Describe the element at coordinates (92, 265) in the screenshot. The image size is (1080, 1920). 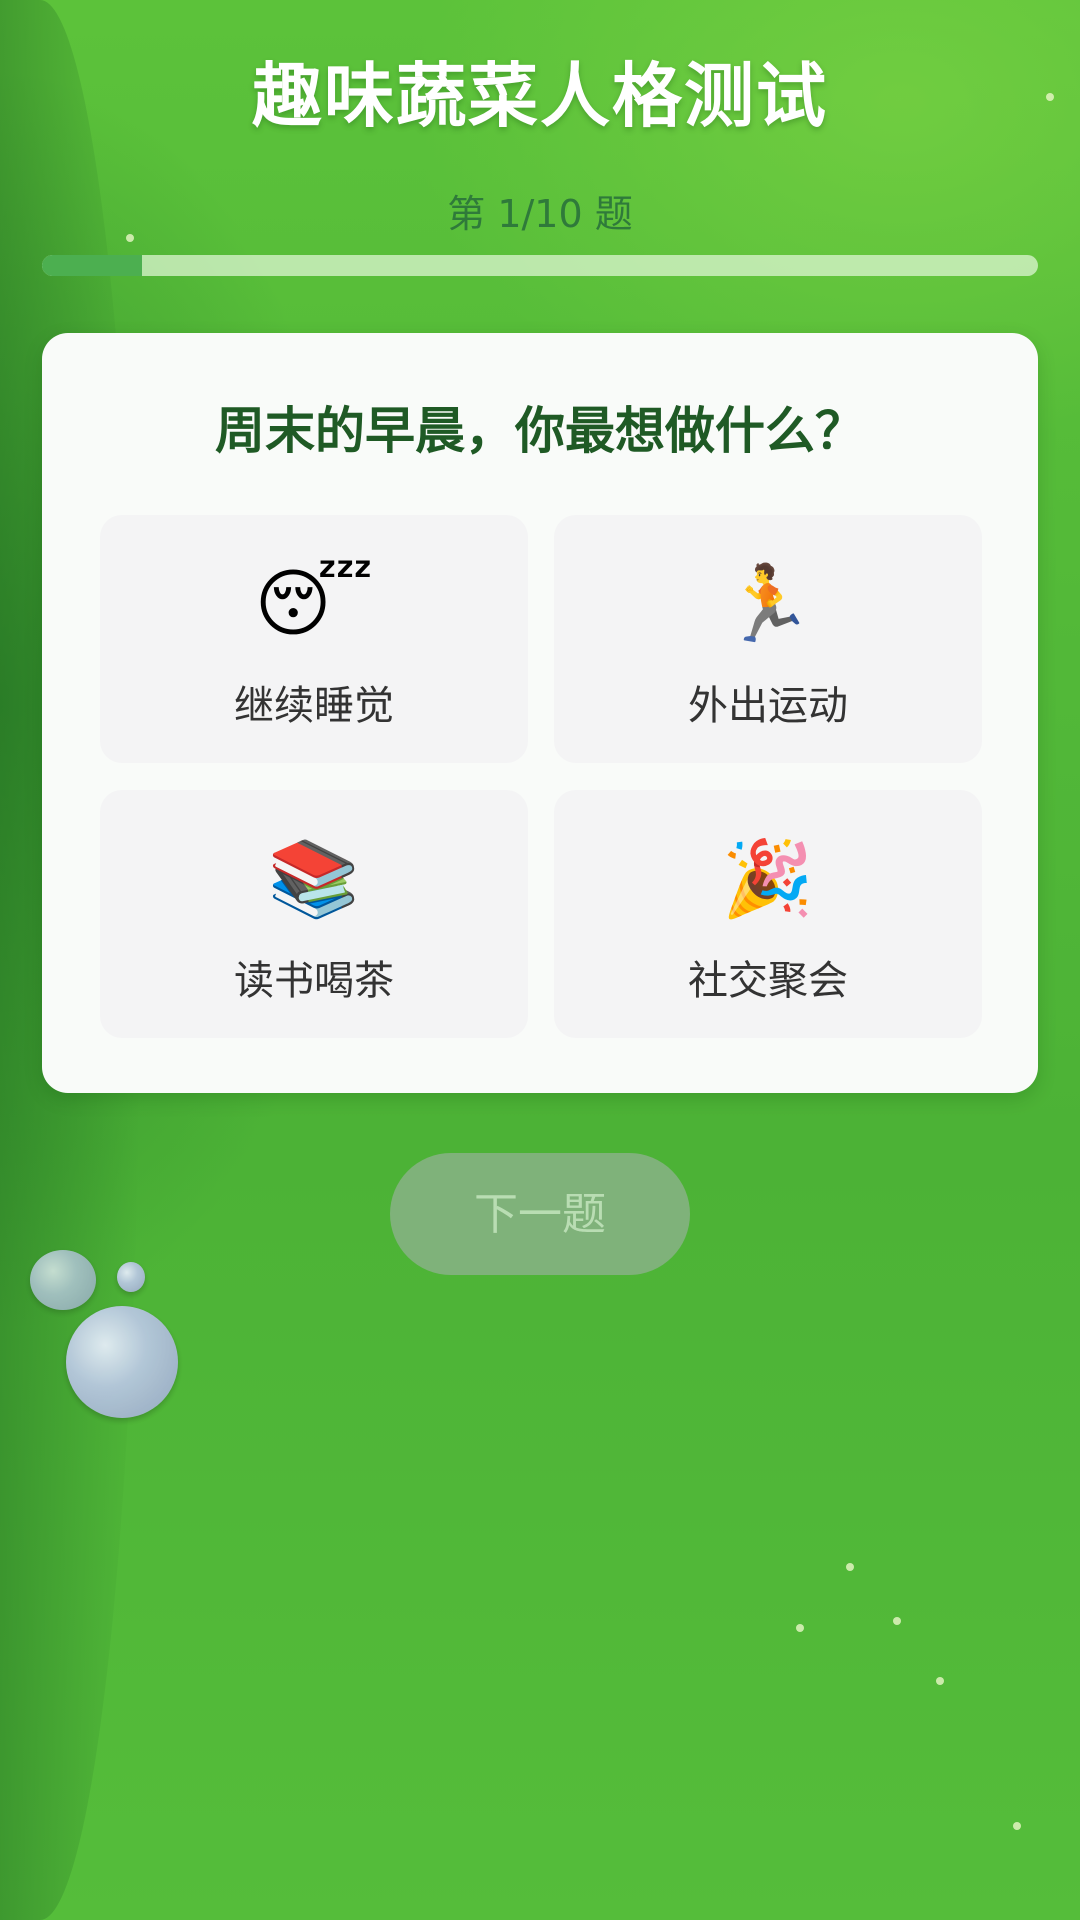
I see `progress-bar-fill` at that location.